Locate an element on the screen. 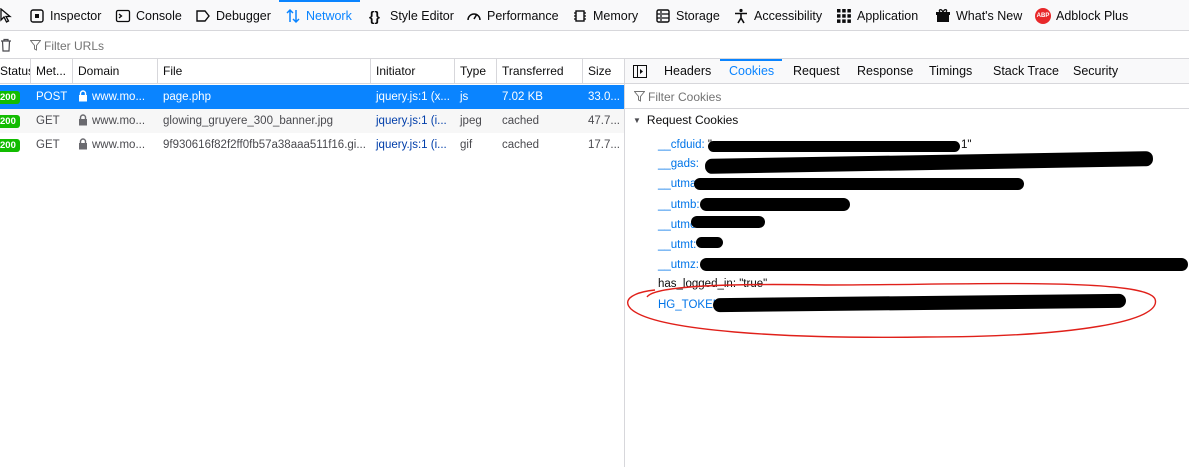 The height and width of the screenshot is (467, 1189). debugger-icon is located at coordinates (203, 16).